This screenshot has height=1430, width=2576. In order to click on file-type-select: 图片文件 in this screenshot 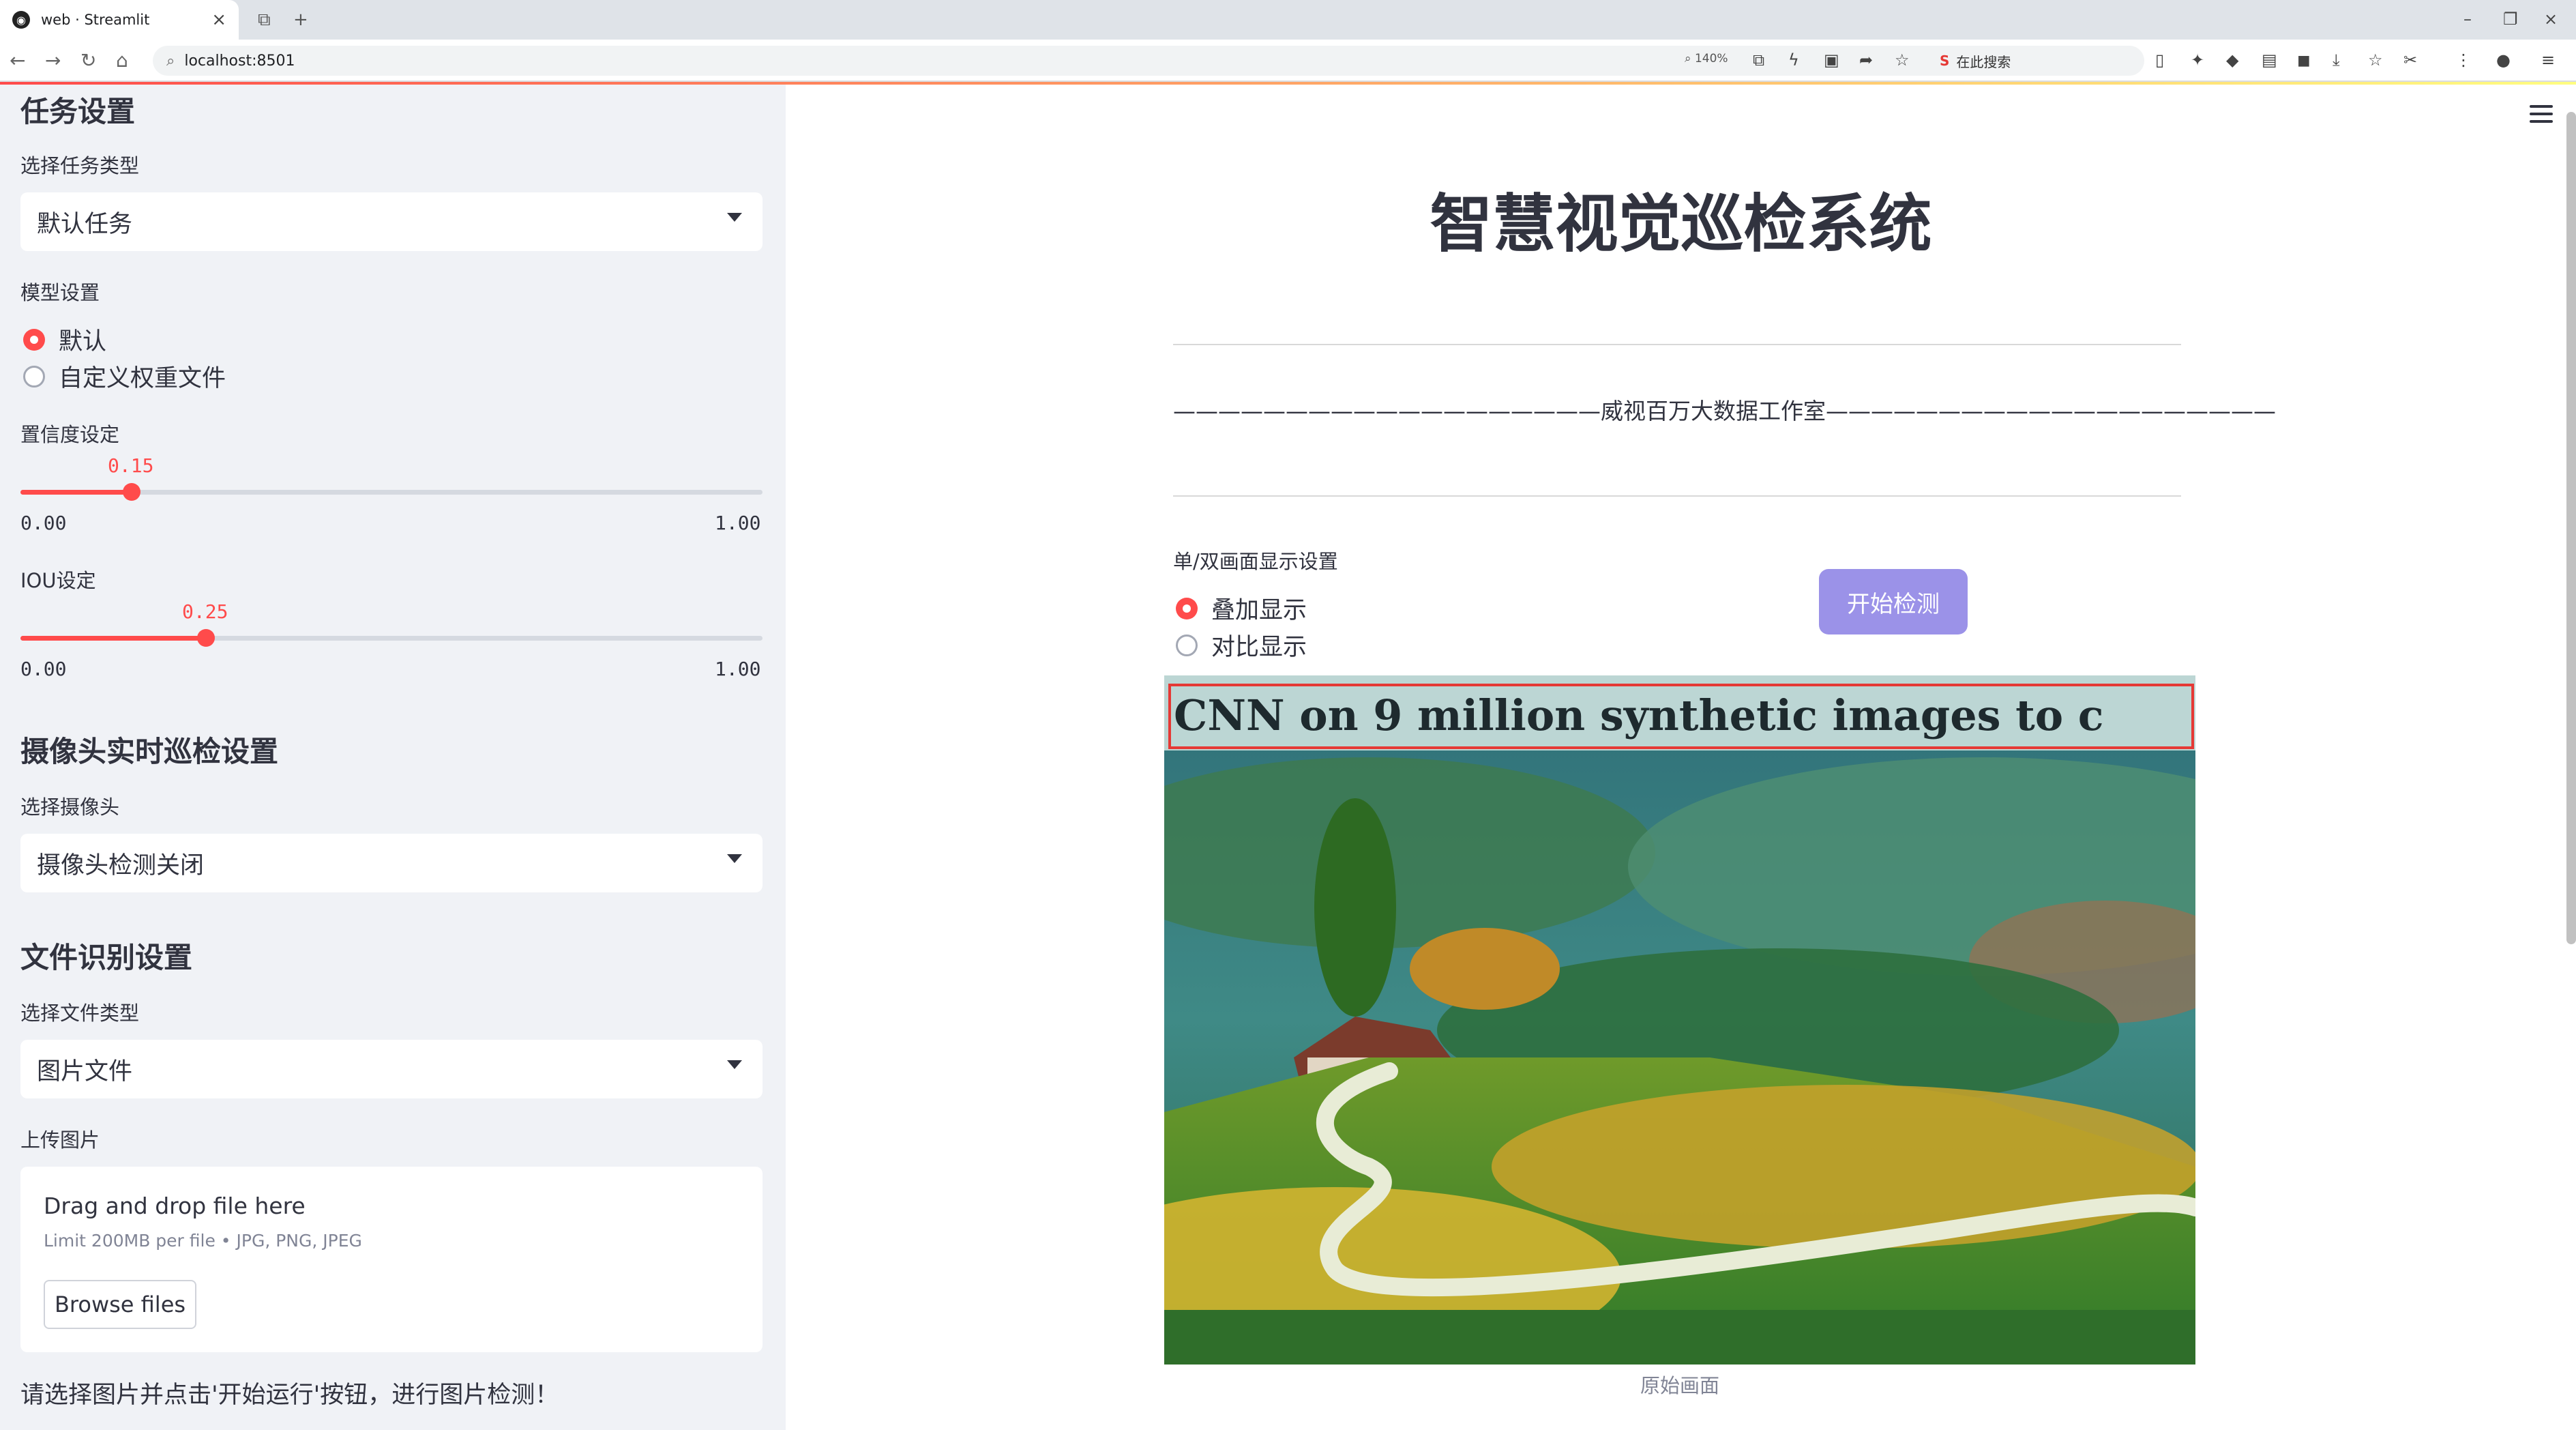, I will do `click(391, 1069)`.